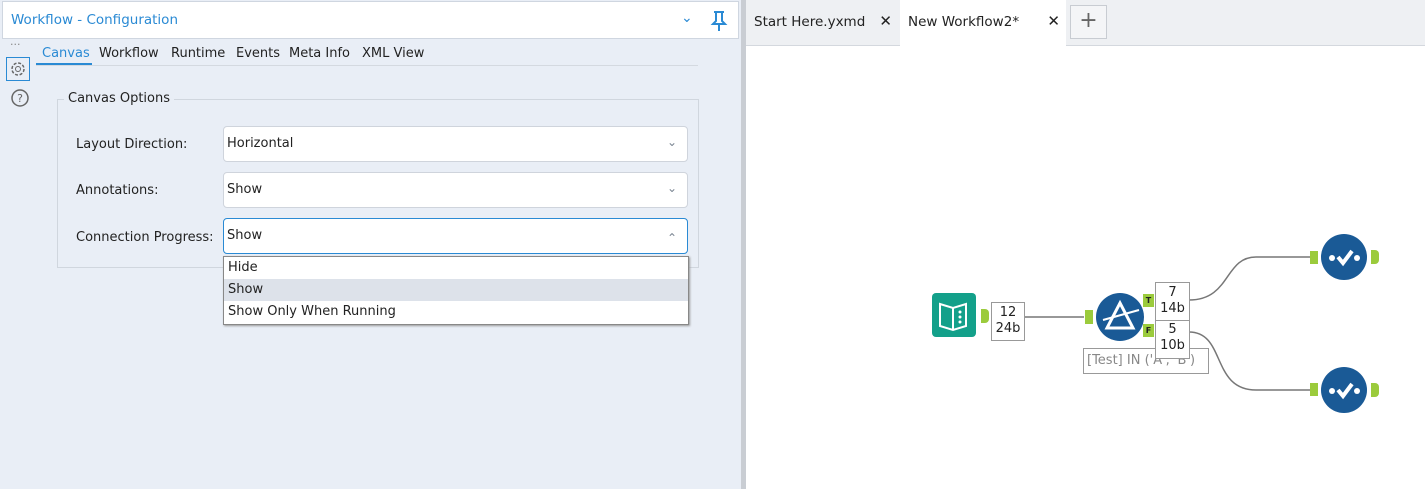  What do you see at coordinates (671, 238) in the screenshot?
I see `chevron-up-icon: ⌃` at bounding box center [671, 238].